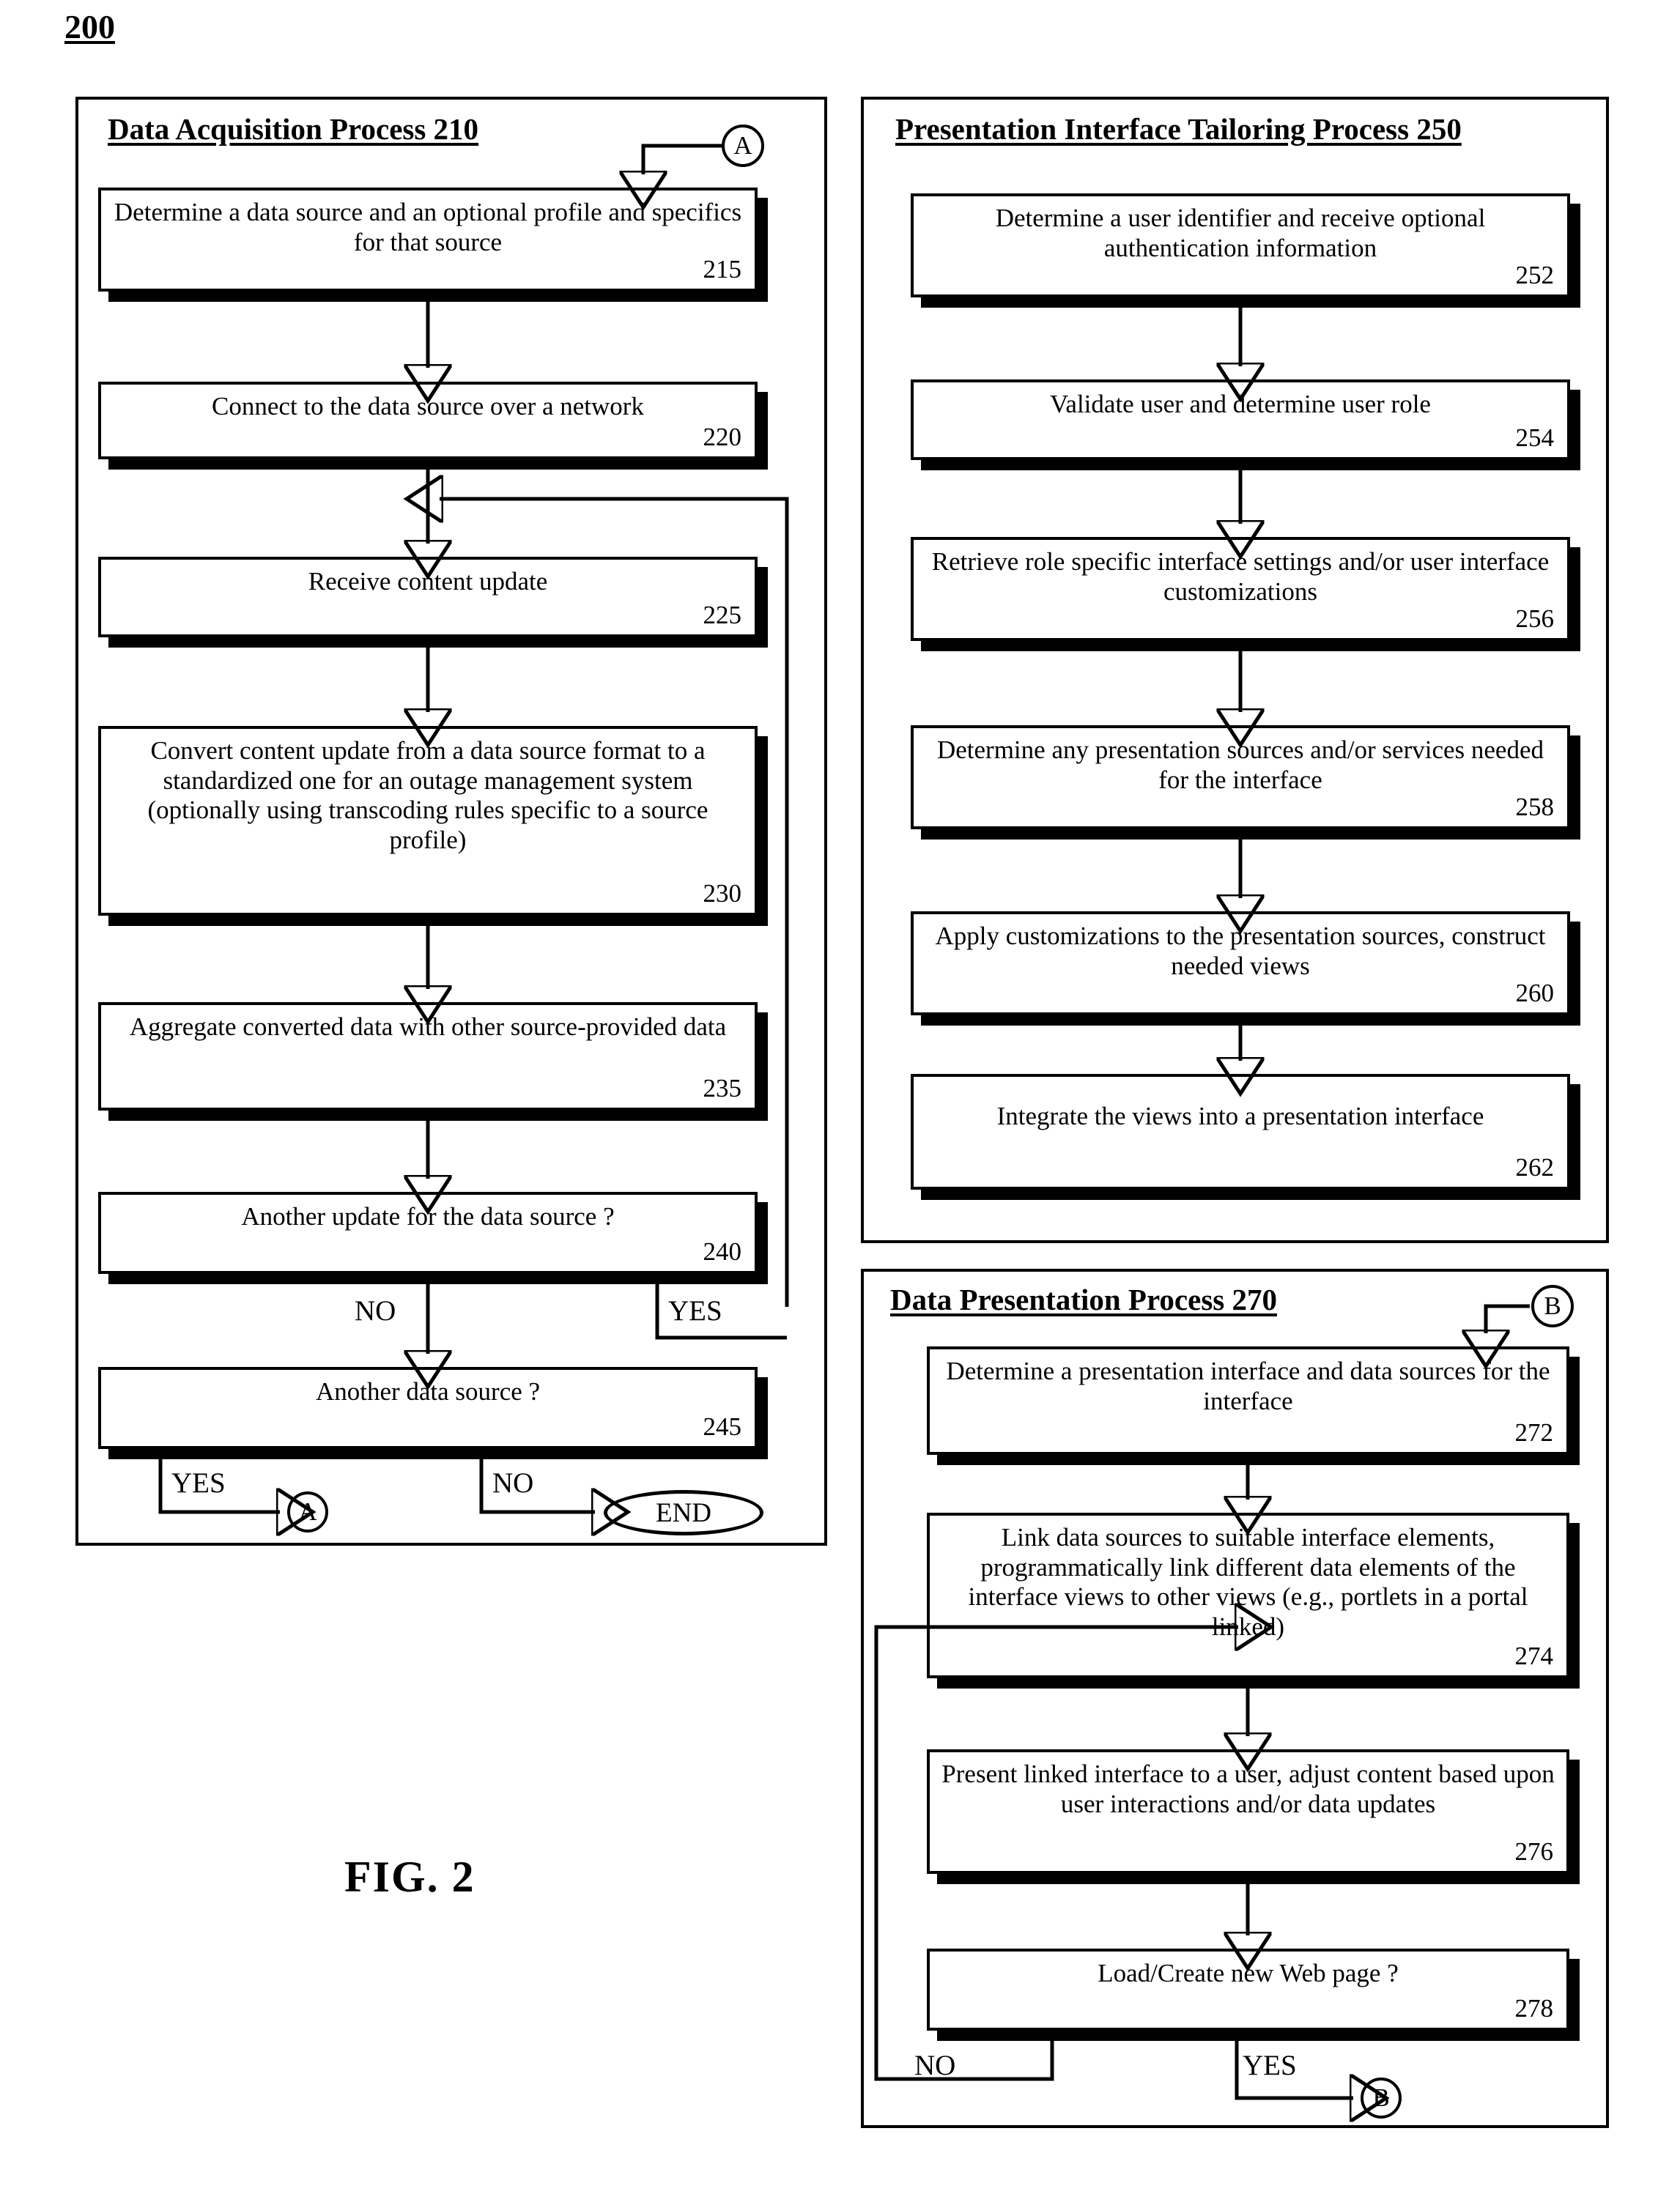  Describe the element at coordinates (308, 1512) in the screenshot. I see `connector-bubble-a-bottom: A` at that location.